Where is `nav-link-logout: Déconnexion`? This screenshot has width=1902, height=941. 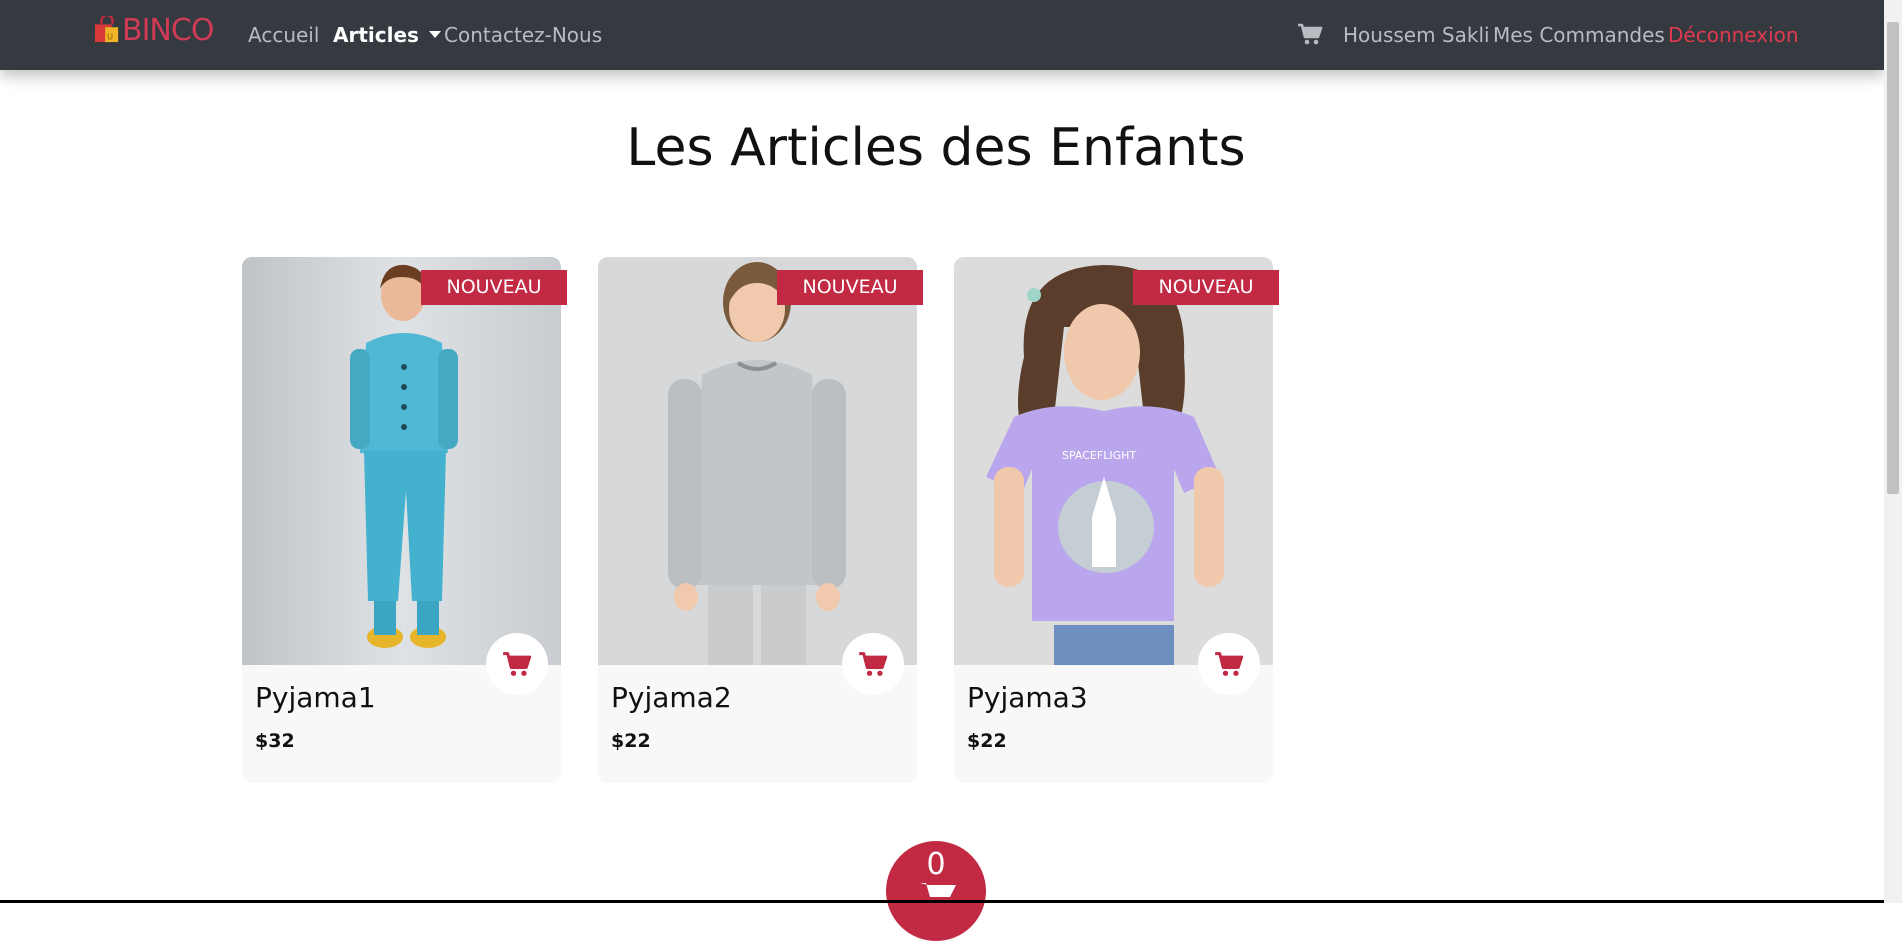 nav-link-logout: Déconnexion is located at coordinates (1733, 35).